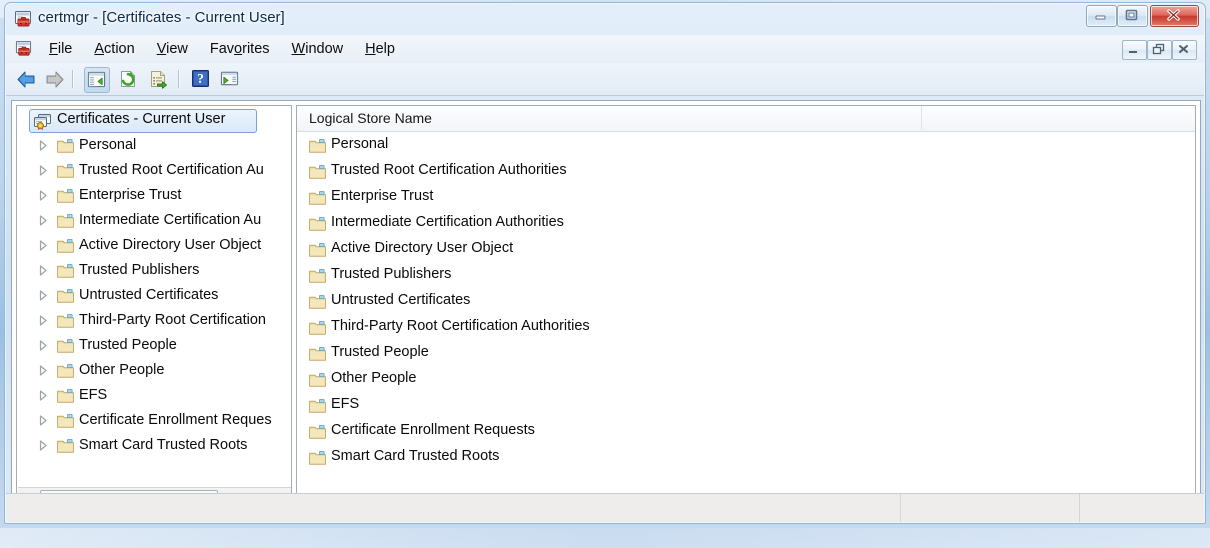 This screenshot has height=548, width=1210. I want to click on list-item-label: Smart Card Trusted Roots, so click(415, 456).